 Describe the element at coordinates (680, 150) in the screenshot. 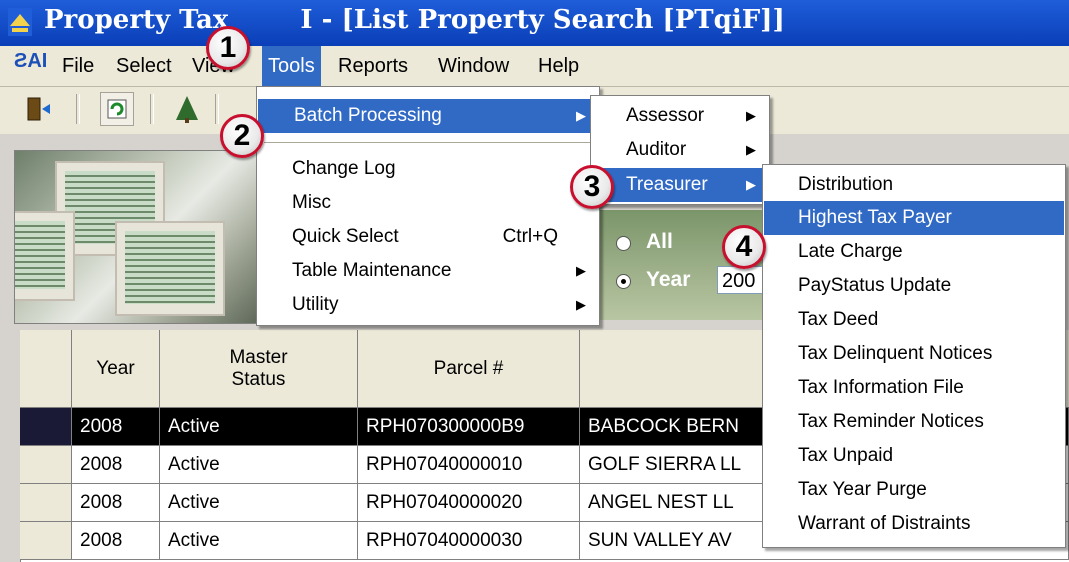

I see `menu-item-auditor: Auditor ▶` at that location.